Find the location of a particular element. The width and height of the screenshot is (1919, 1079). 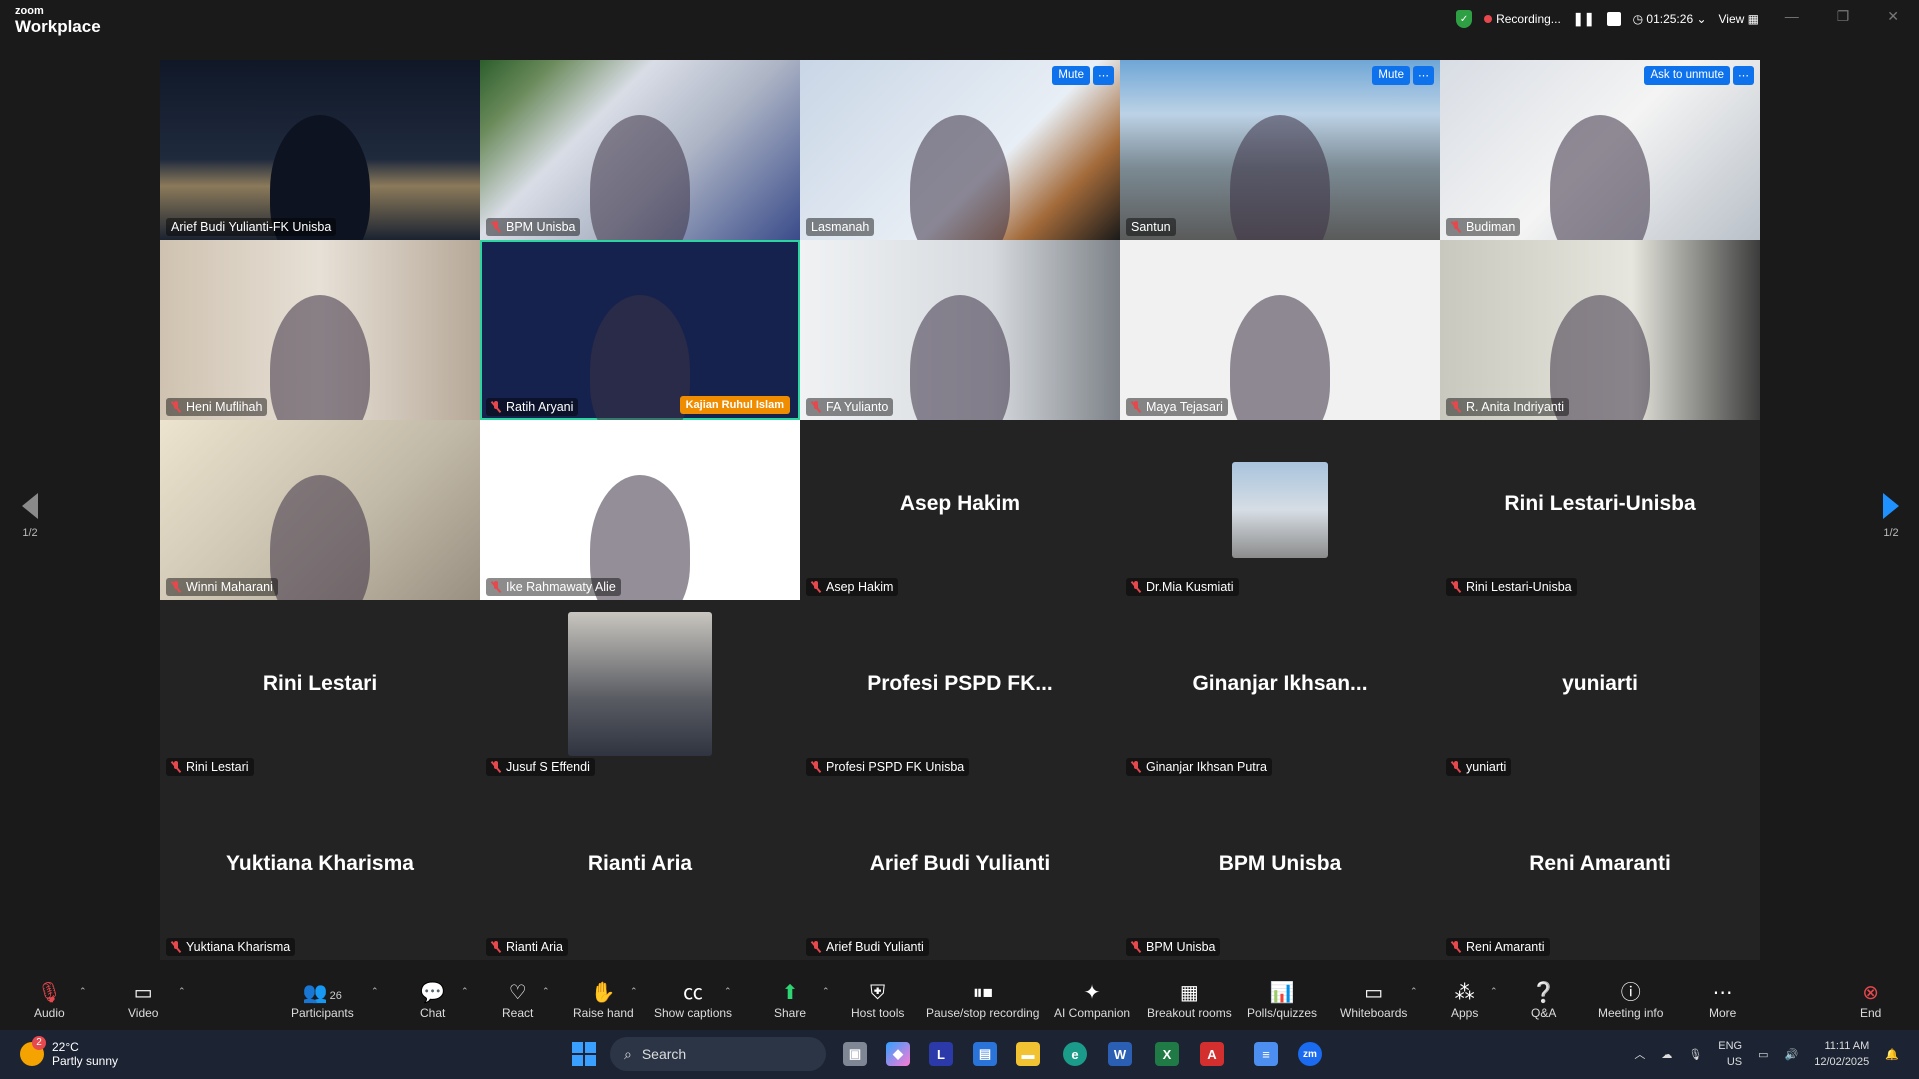

word-icon: W is located at coordinates (1120, 1054).